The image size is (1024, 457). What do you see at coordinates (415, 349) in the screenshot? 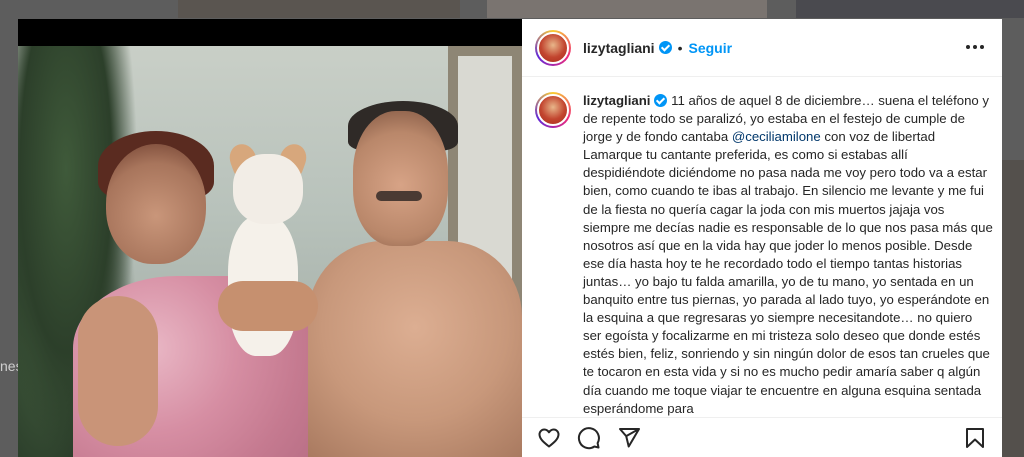
I see `man` at bounding box center [415, 349].